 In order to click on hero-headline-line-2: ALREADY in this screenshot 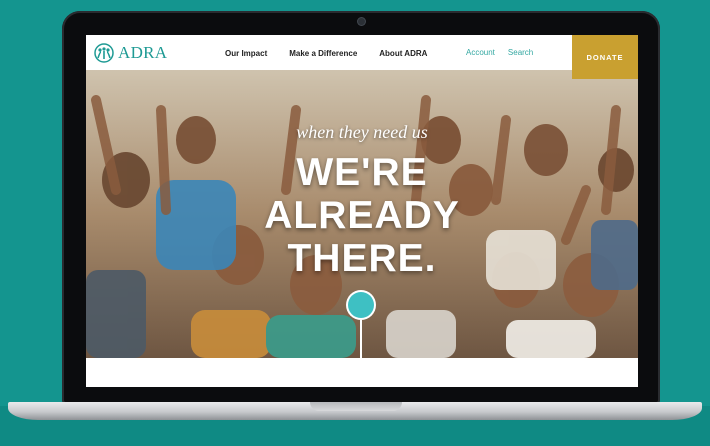, I will do `click(362, 215)`.